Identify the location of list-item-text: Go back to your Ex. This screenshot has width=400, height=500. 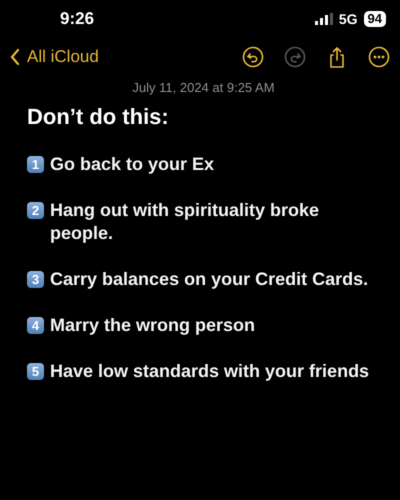
(132, 164).